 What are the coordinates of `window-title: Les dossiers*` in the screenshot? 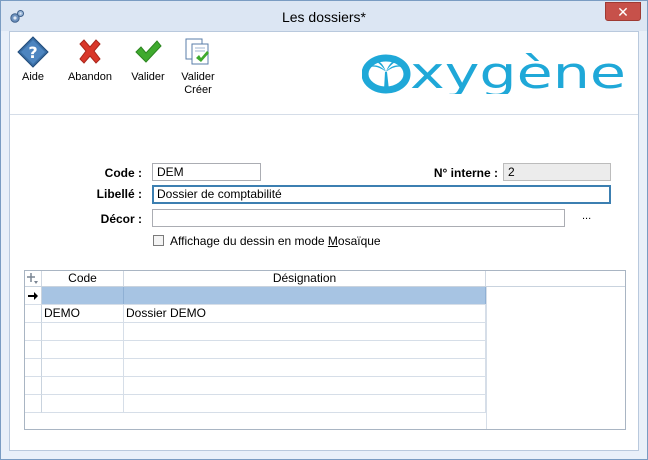 It's located at (324, 17).